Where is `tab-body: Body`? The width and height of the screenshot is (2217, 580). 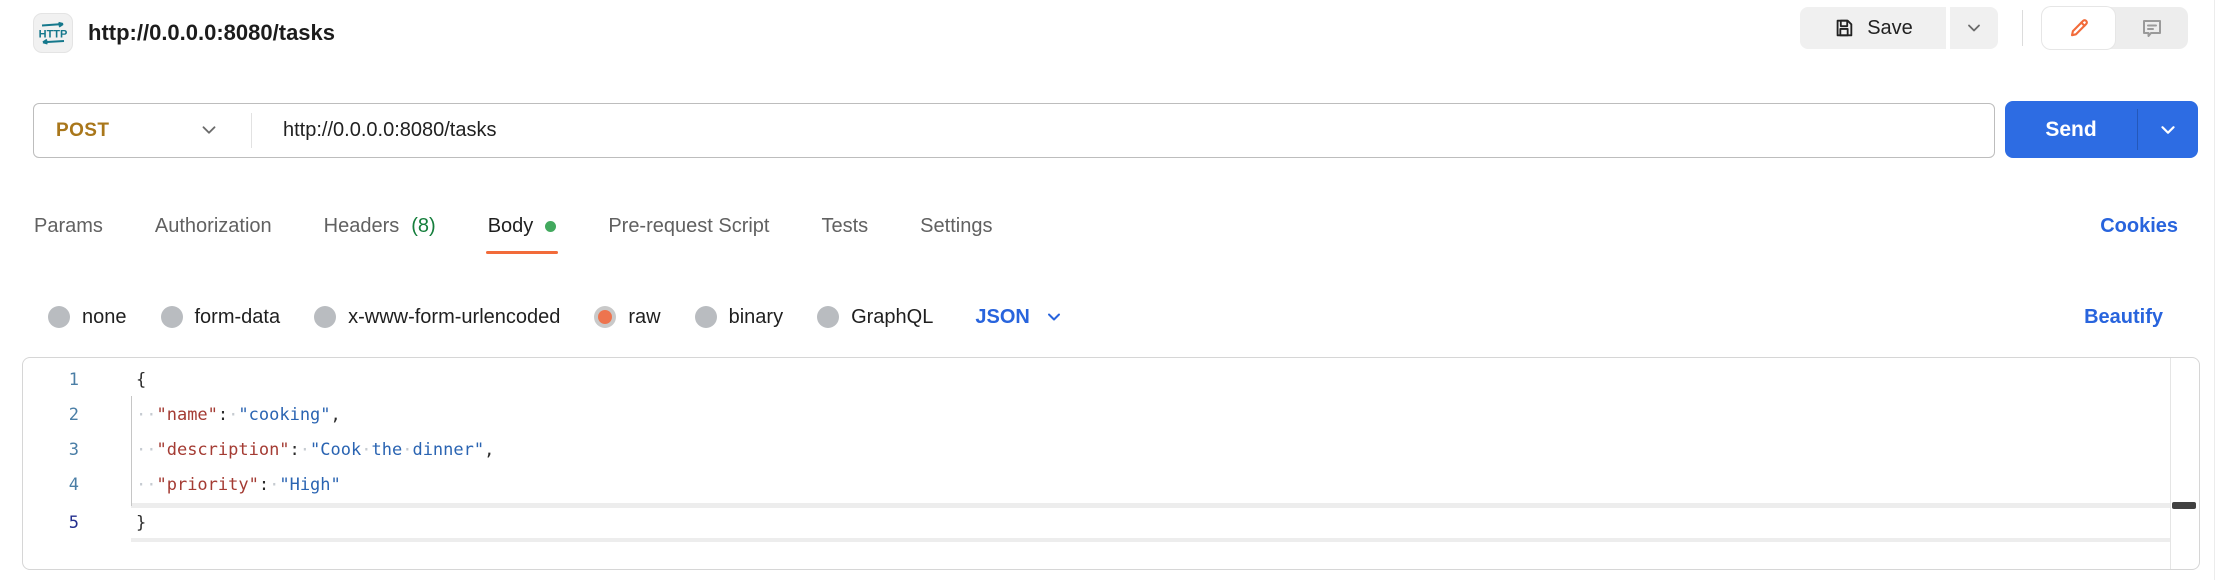
tab-body: Body is located at coordinates (522, 226).